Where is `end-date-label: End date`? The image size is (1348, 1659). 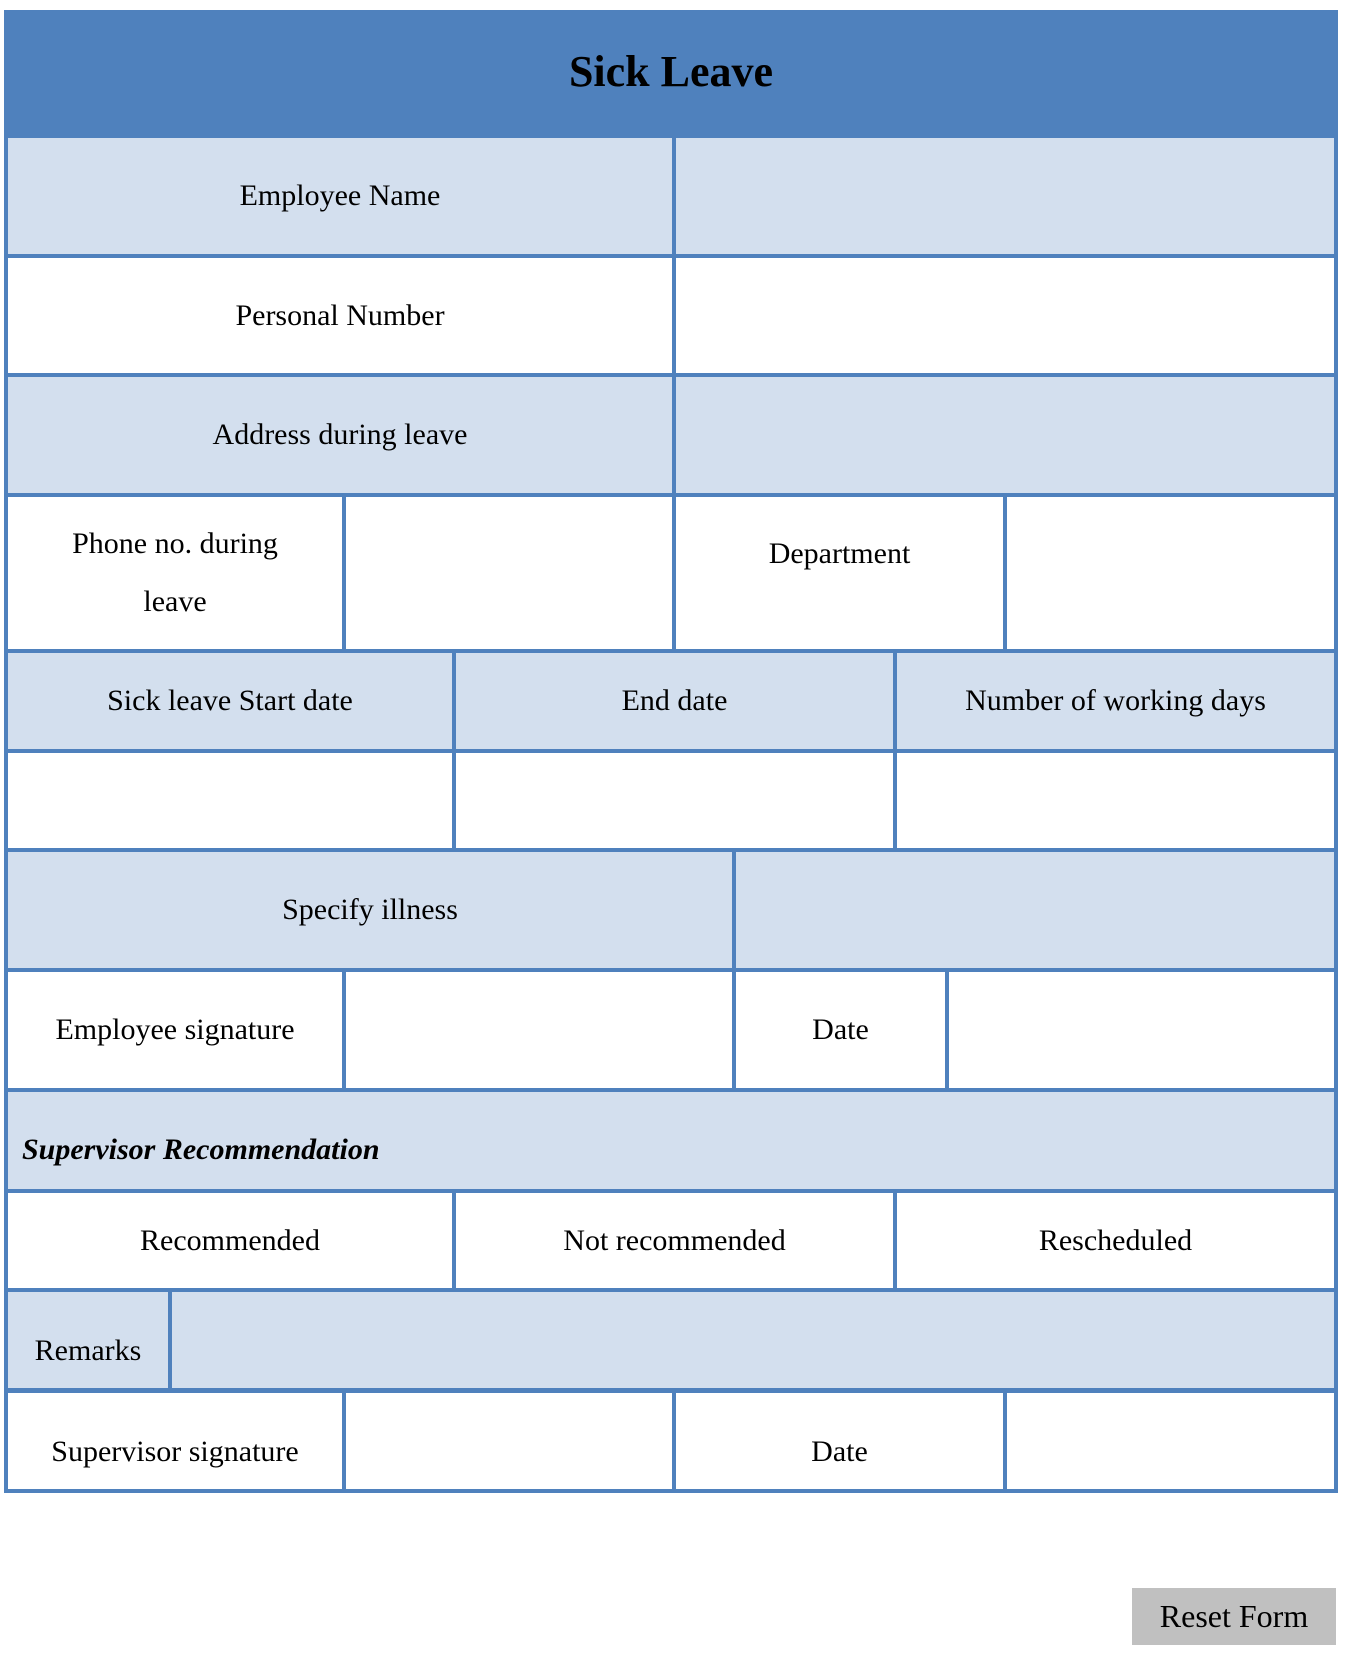
end-date-label: End date is located at coordinates (674, 701).